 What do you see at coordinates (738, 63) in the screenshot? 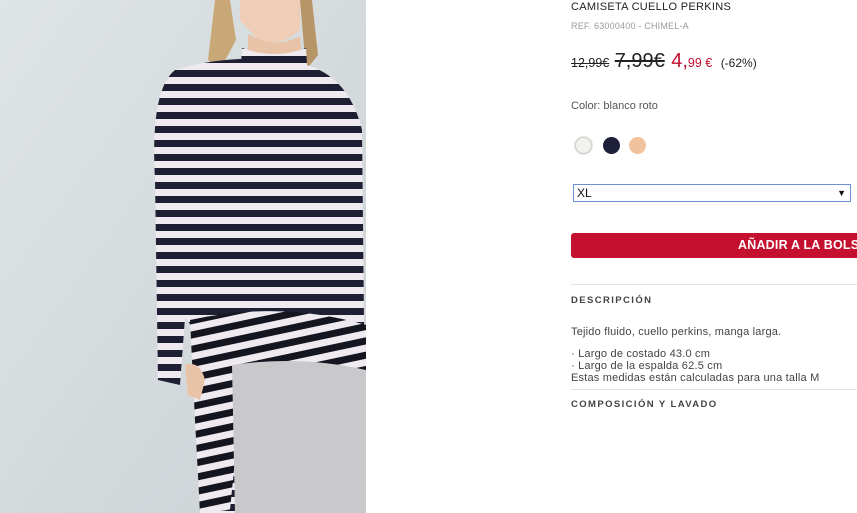
I see `discount-badge: (-62%)` at bounding box center [738, 63].